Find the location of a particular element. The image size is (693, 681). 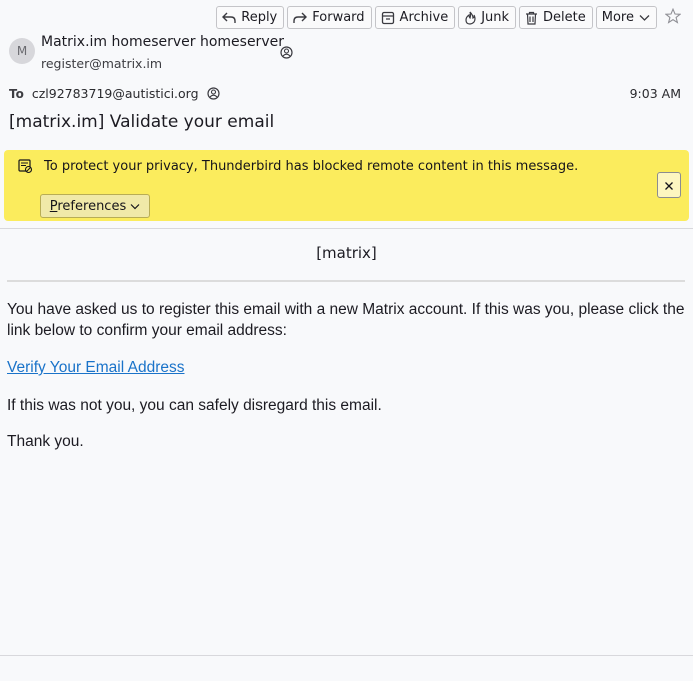

recipient-row: To czl92783719@autistici.org is located at coordinates (114, 93).